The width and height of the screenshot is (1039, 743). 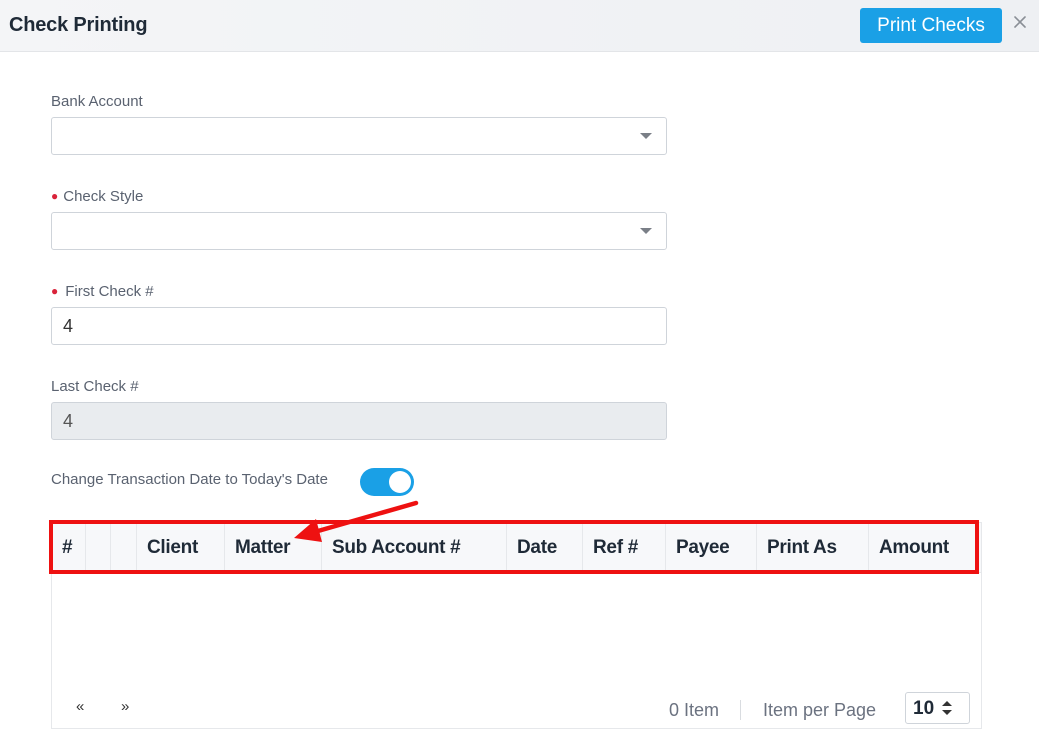 I want to click on dialog-title: Check Printing, so click(x=78, y=25).